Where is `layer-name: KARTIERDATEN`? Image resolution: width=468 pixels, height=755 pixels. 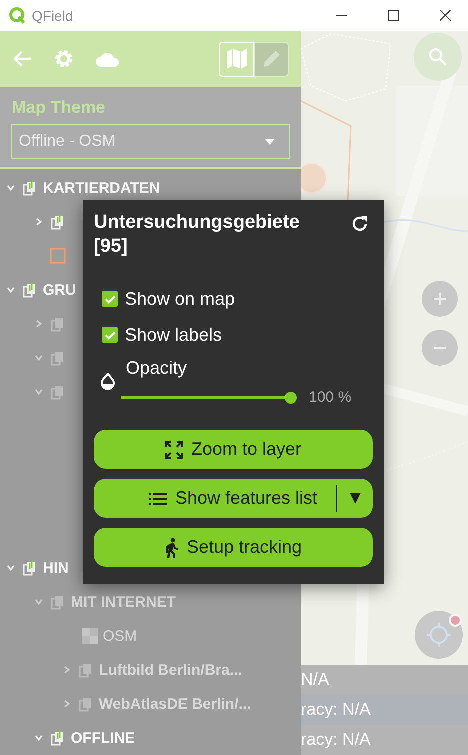 layer-name: KARTIERDATEN is located at coordinates (100, 188).